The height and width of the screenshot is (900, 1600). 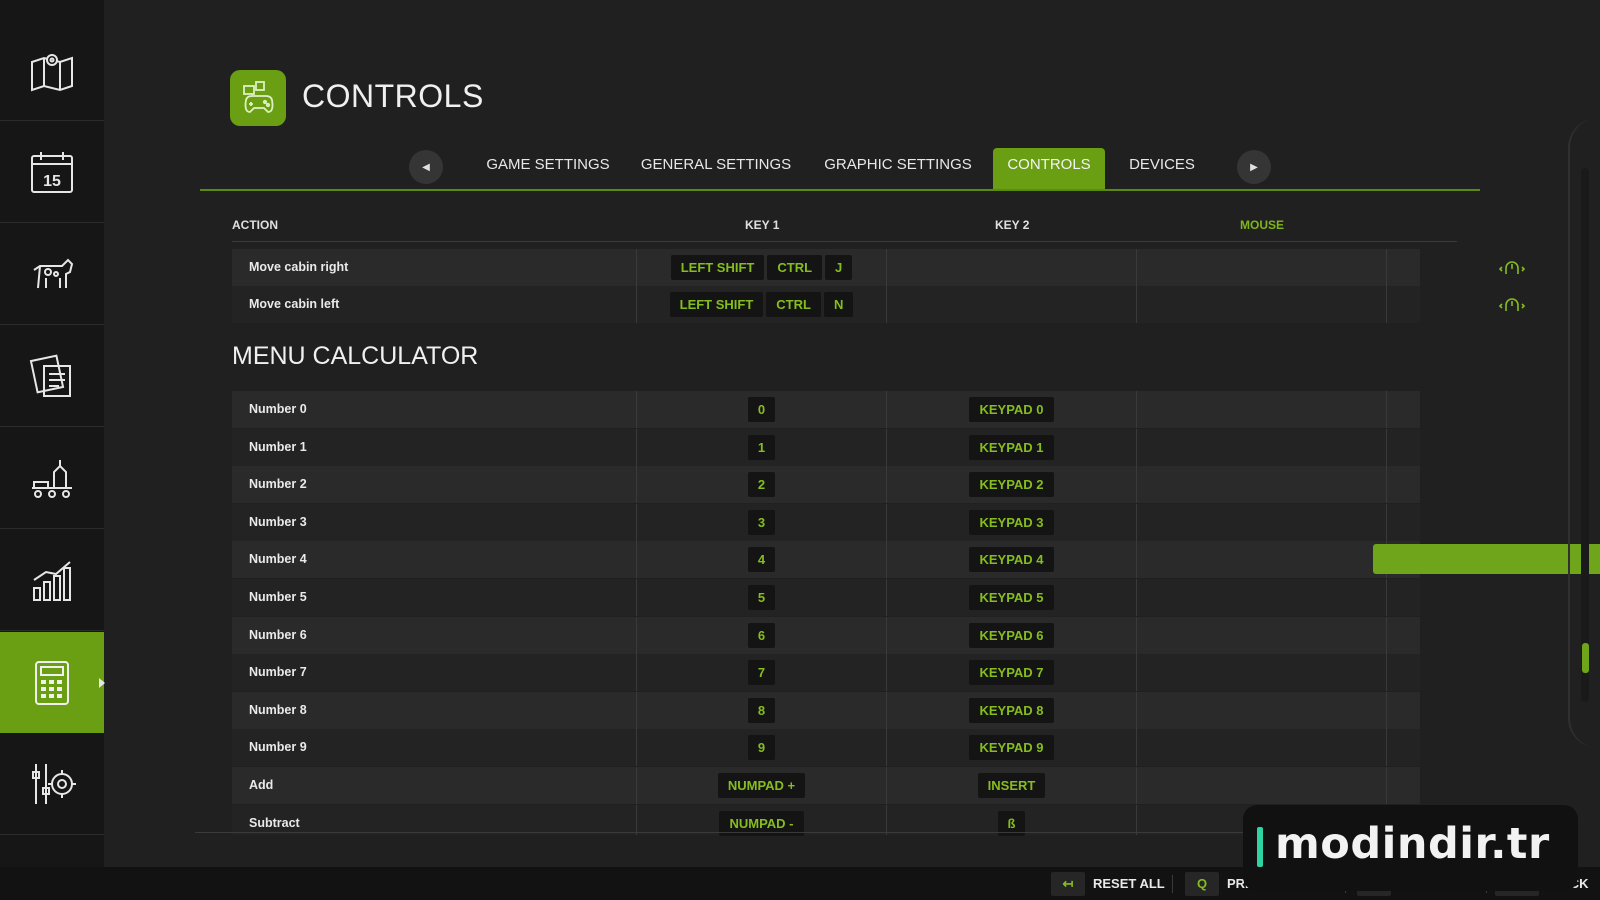 What do you see at coordinates (761, 560) in the screenshot?
I see `key1-binding: 4` at bounding box center [761, 560].